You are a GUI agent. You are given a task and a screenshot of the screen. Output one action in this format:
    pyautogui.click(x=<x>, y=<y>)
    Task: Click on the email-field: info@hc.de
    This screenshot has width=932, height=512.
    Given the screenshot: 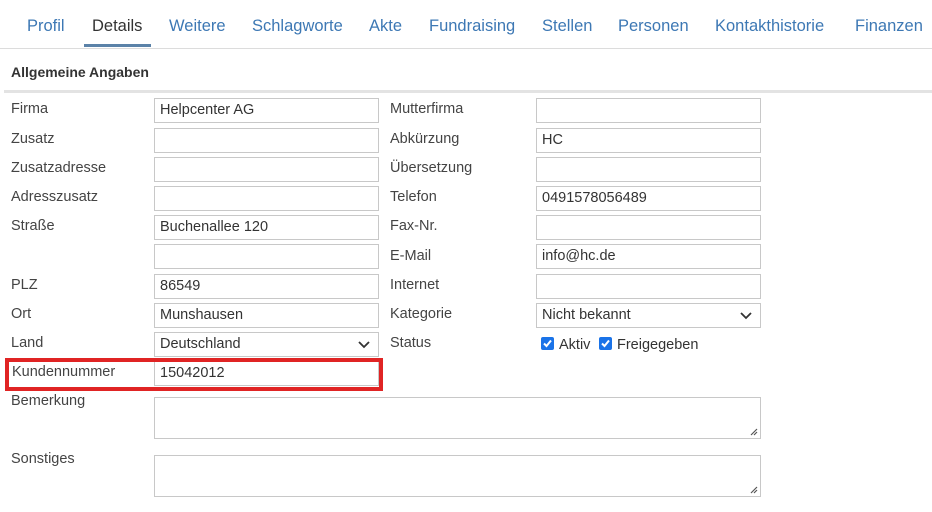 What is the action you would take?
    pyautogui.click(x=648, y=256)
    